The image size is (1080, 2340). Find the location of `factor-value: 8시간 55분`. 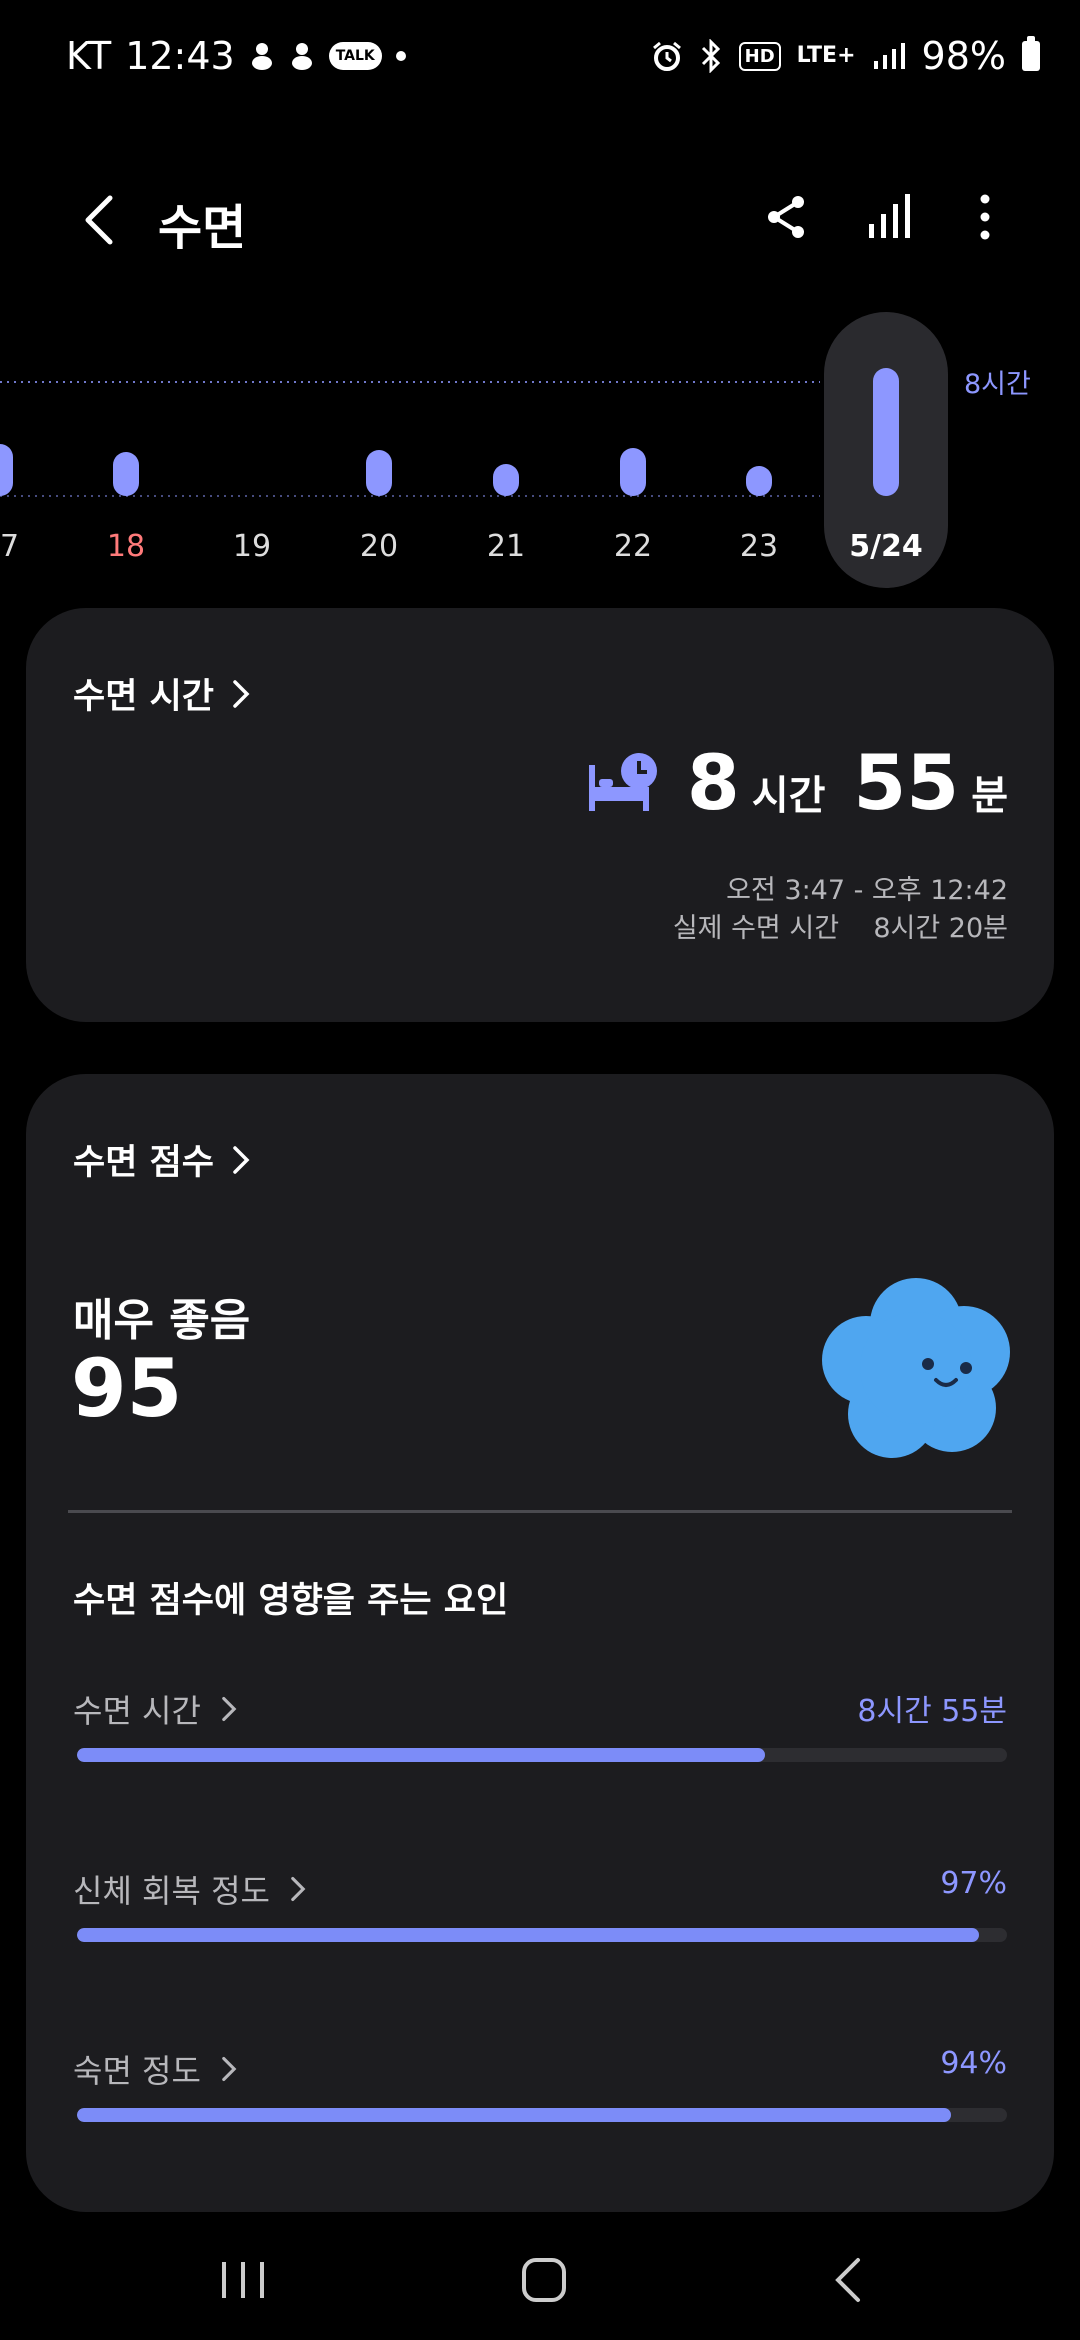

factor-value: 8시간 55분 is located at coordinates (932, 1711).